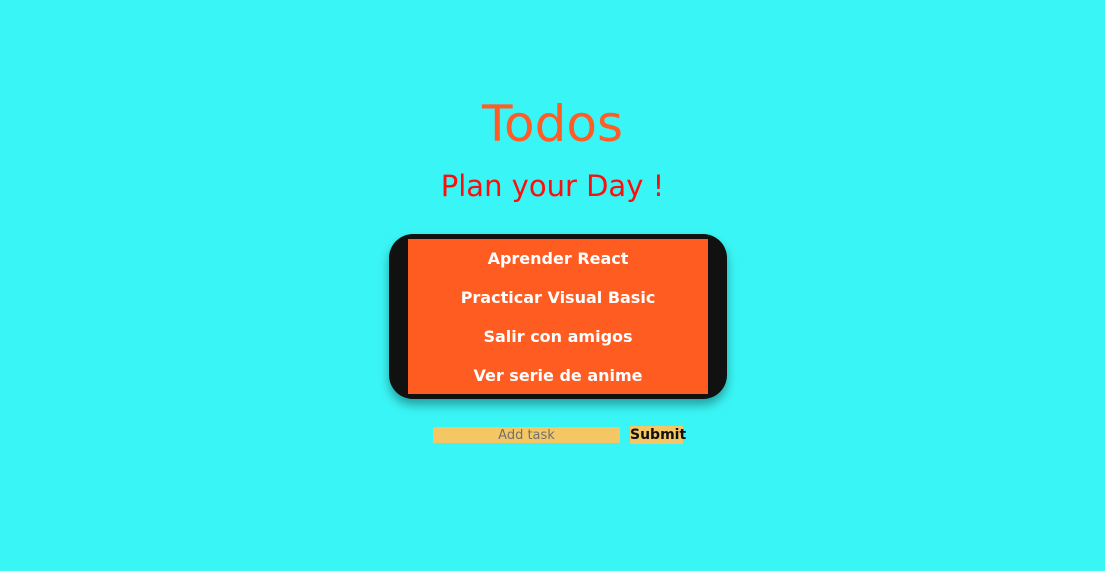 Image resolution: width=1105 pixels, height=571 pixels. What do you see at coordinates (658, 435) in the screenshot?
I see `submit-button: Submit` at bounding box center [658, 435].